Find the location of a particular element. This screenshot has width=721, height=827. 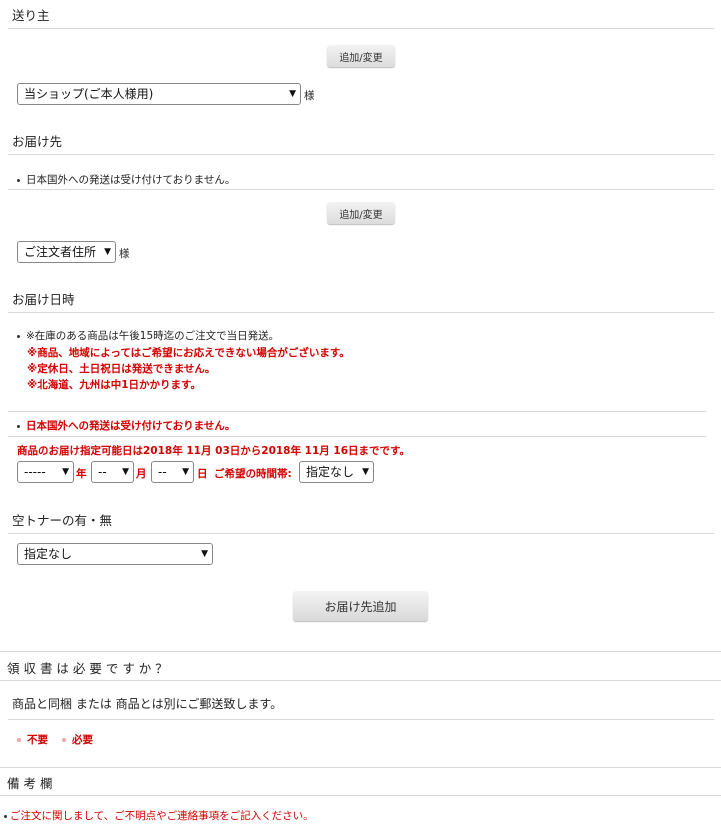

receipt-title: 領 収 書 は 必 要 で す か ？ is located at coordinates (87, 668).